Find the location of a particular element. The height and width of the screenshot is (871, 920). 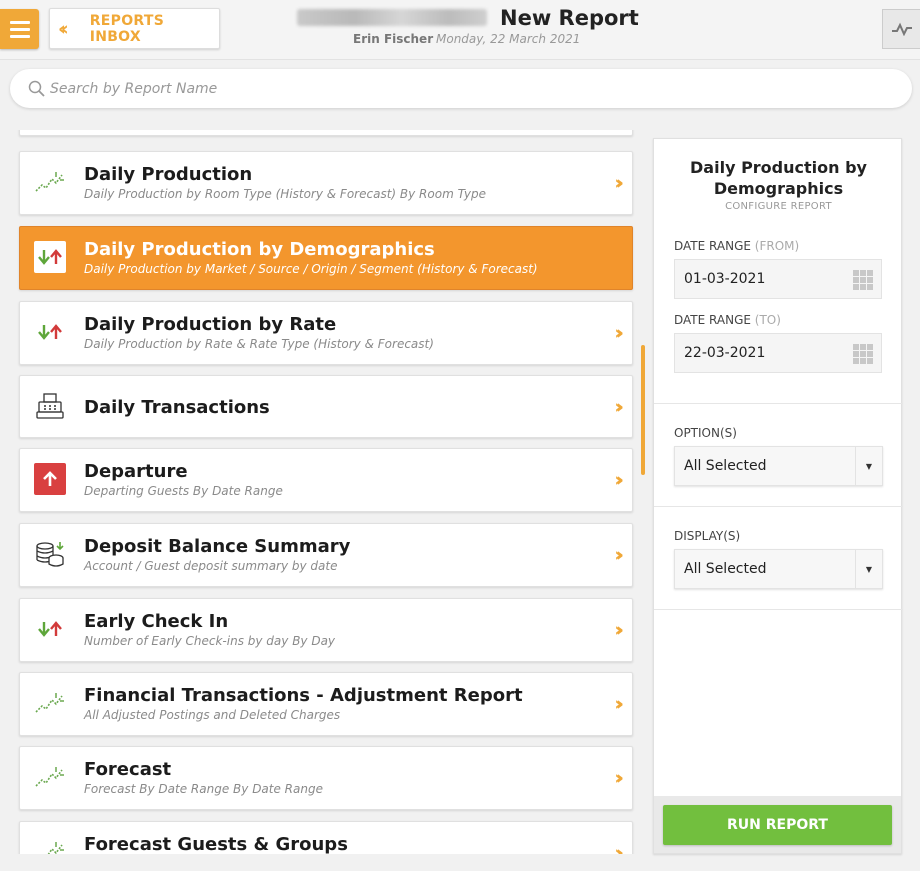

displays-select: All Selected ▼ is located at coordinates (778, 569).